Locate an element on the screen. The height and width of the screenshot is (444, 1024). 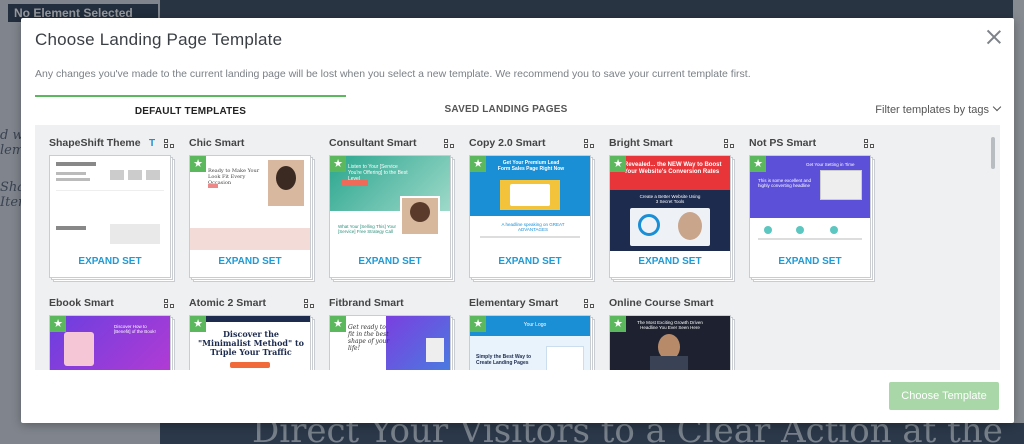
thumb-logo-text: Your Logo is located at coordinates (535, 325).